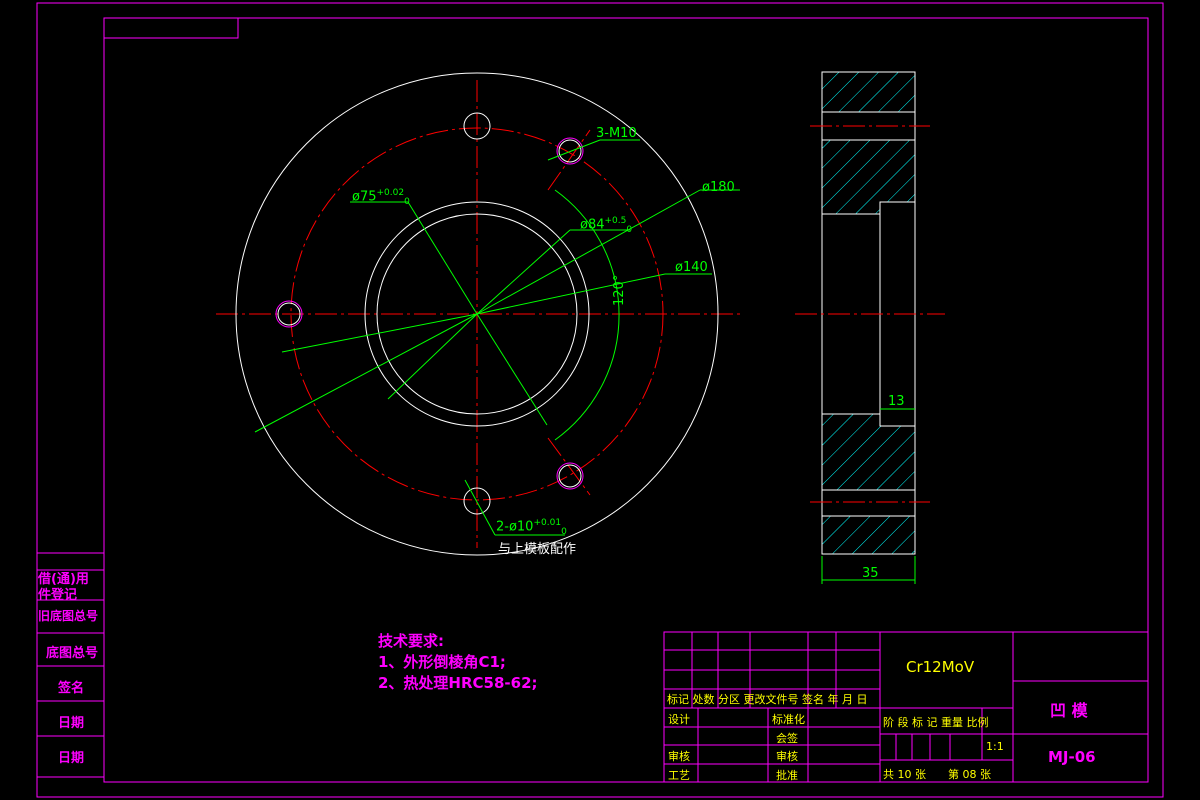  I want to click on pin-note: 与上模板配作, so click(537, 549).